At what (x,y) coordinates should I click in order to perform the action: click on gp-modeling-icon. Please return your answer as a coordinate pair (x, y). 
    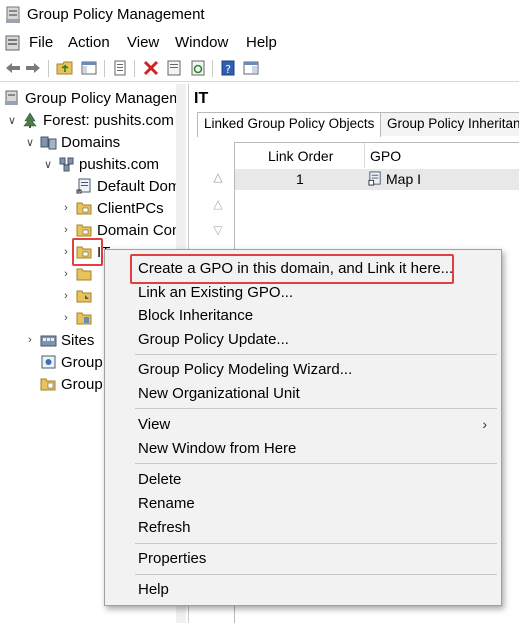
    Looking at the image, I should click on (48, 362).